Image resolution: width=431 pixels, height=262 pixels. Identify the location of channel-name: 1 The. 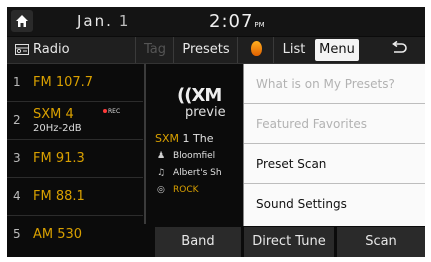
(198, 138).